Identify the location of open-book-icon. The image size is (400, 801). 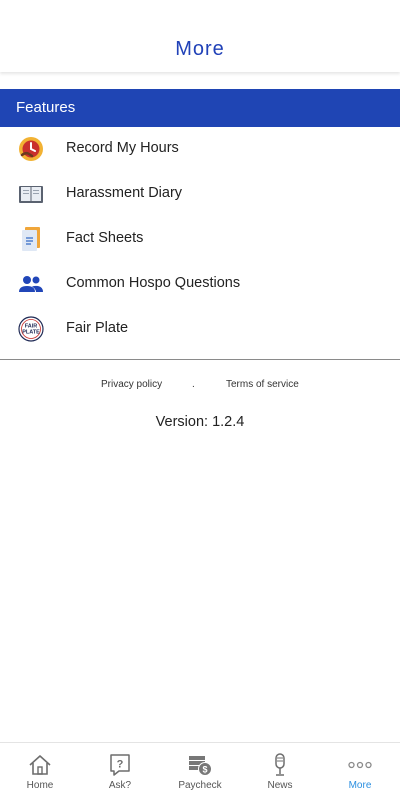
(31, 194).